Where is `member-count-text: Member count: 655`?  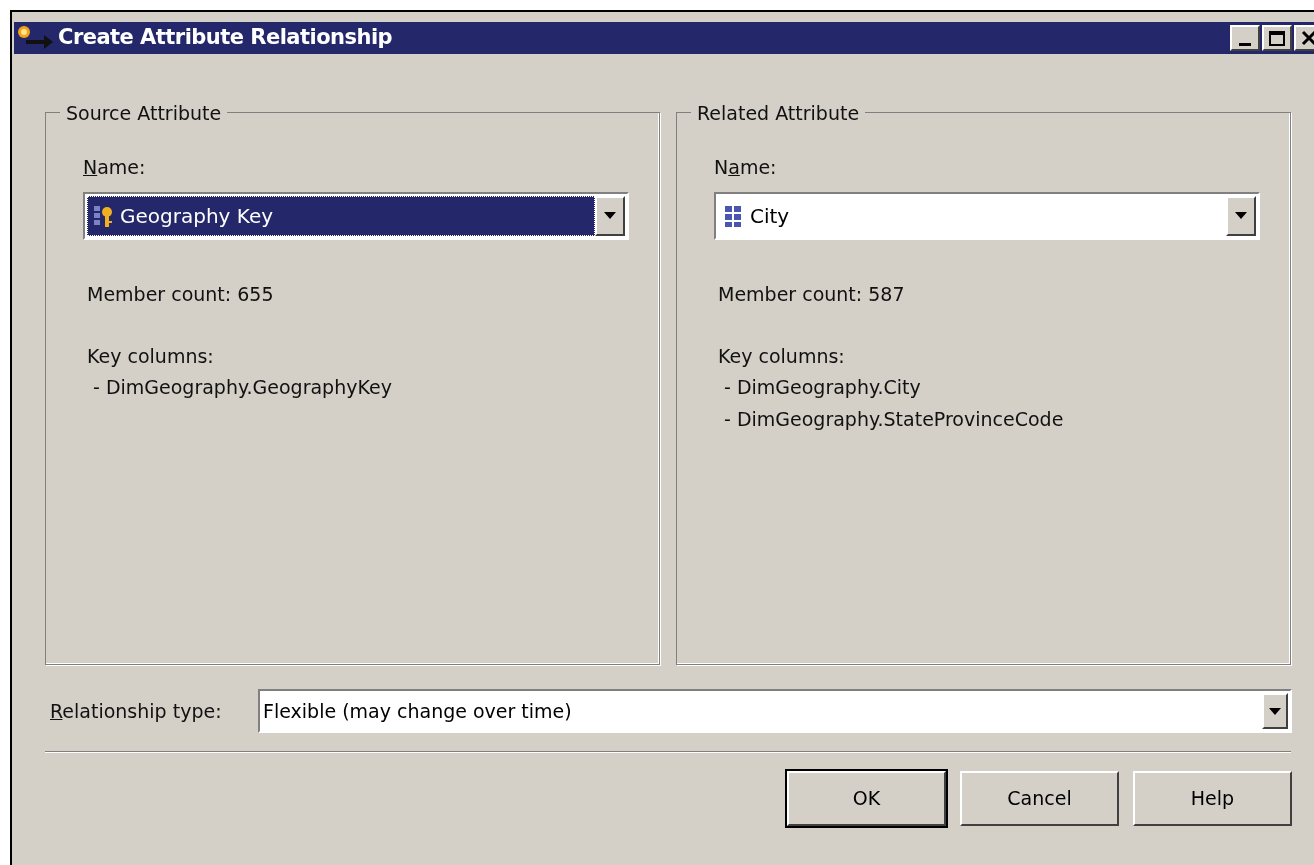 member-count-text: Member count: 655 is located at coordinates (181, 294).